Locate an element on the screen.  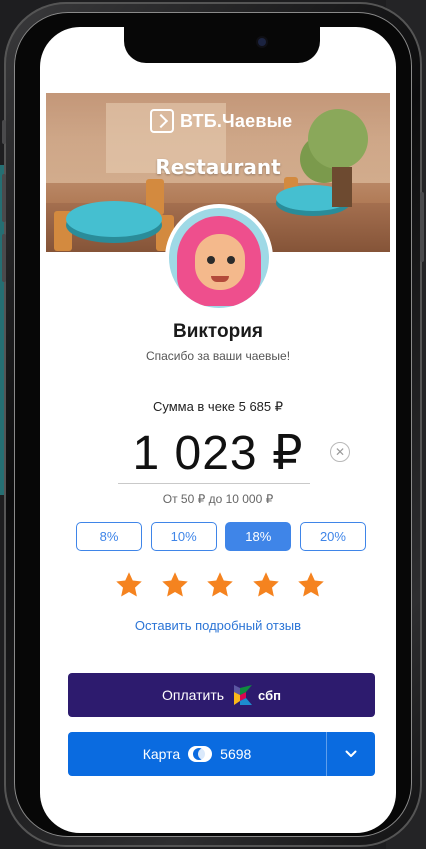
sbp-icon is located at coordinates (243, 695).